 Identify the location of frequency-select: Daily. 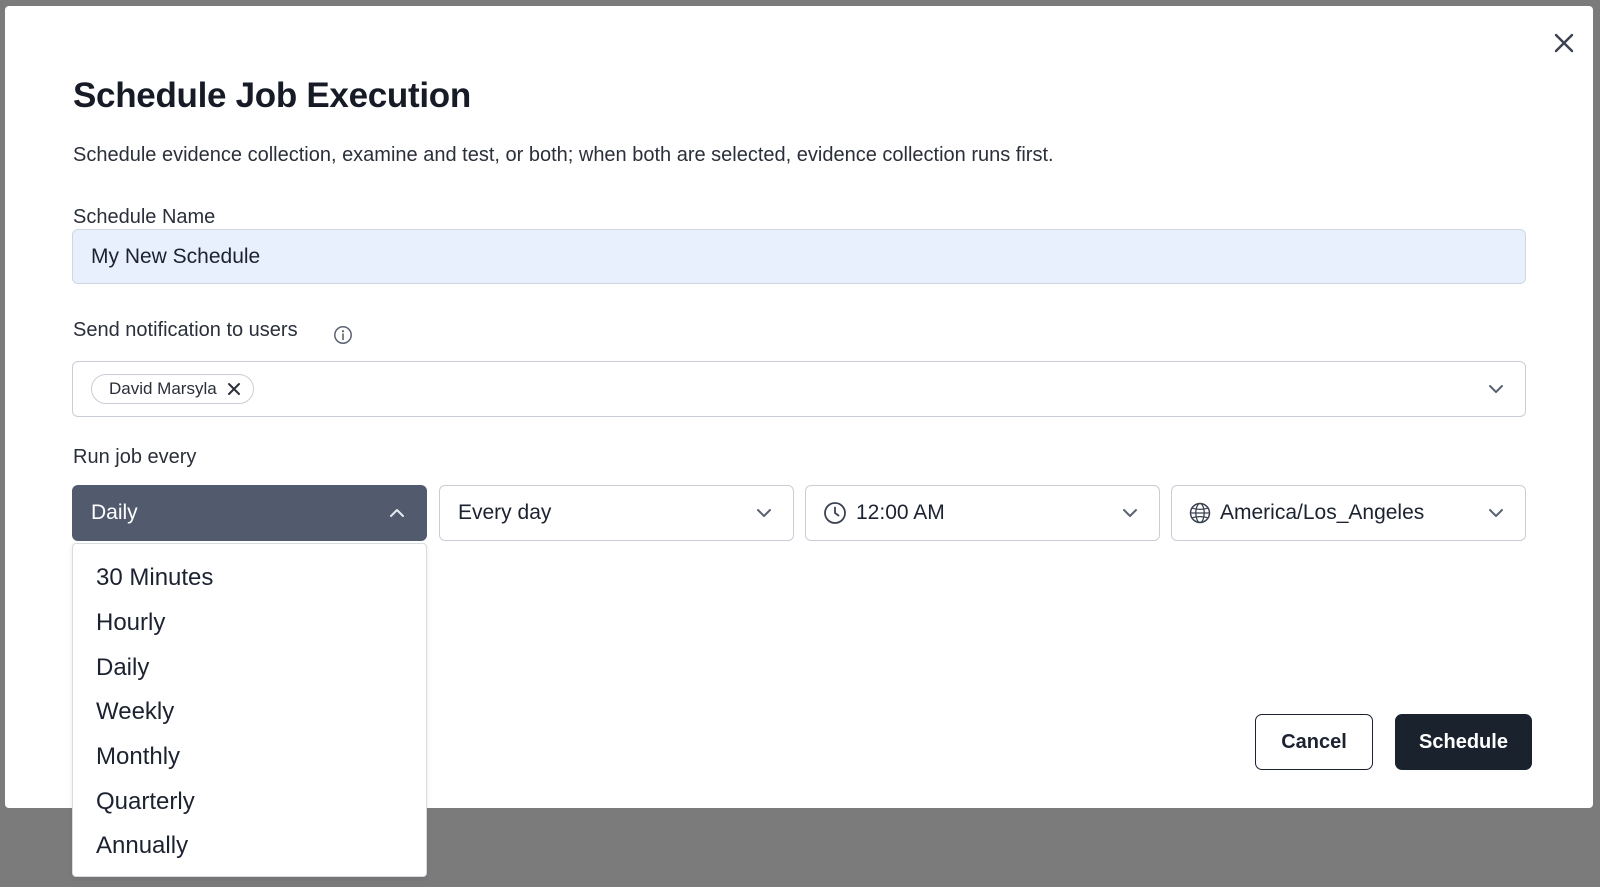
(249, 513).